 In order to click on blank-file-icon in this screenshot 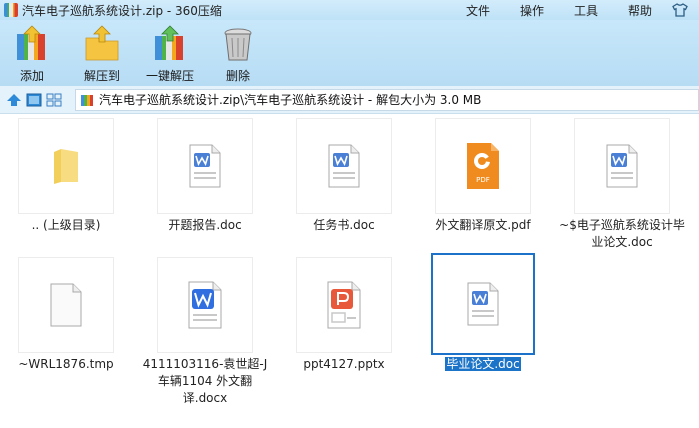, I will do `click(66, 305)`.